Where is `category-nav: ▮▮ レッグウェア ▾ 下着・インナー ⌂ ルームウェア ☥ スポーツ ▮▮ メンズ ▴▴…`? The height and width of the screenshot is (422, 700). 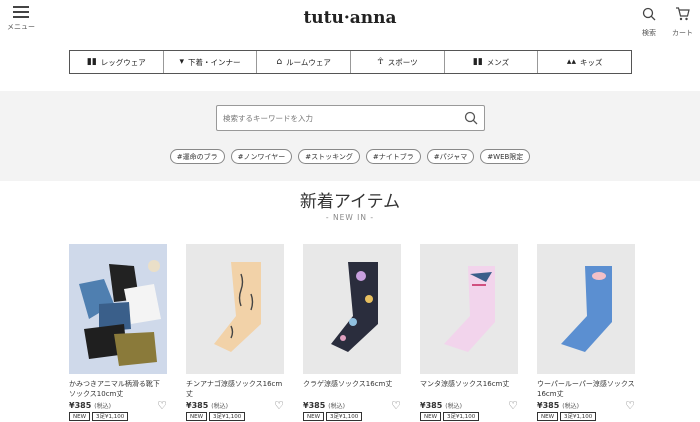
category-nav: ▮▮ レッグウェア ▾ 下着・インナー ⌂ ルームウェア ☥ スポーツ ▮▮ メンズ ▴▴… is located at coordinates (350, 62).